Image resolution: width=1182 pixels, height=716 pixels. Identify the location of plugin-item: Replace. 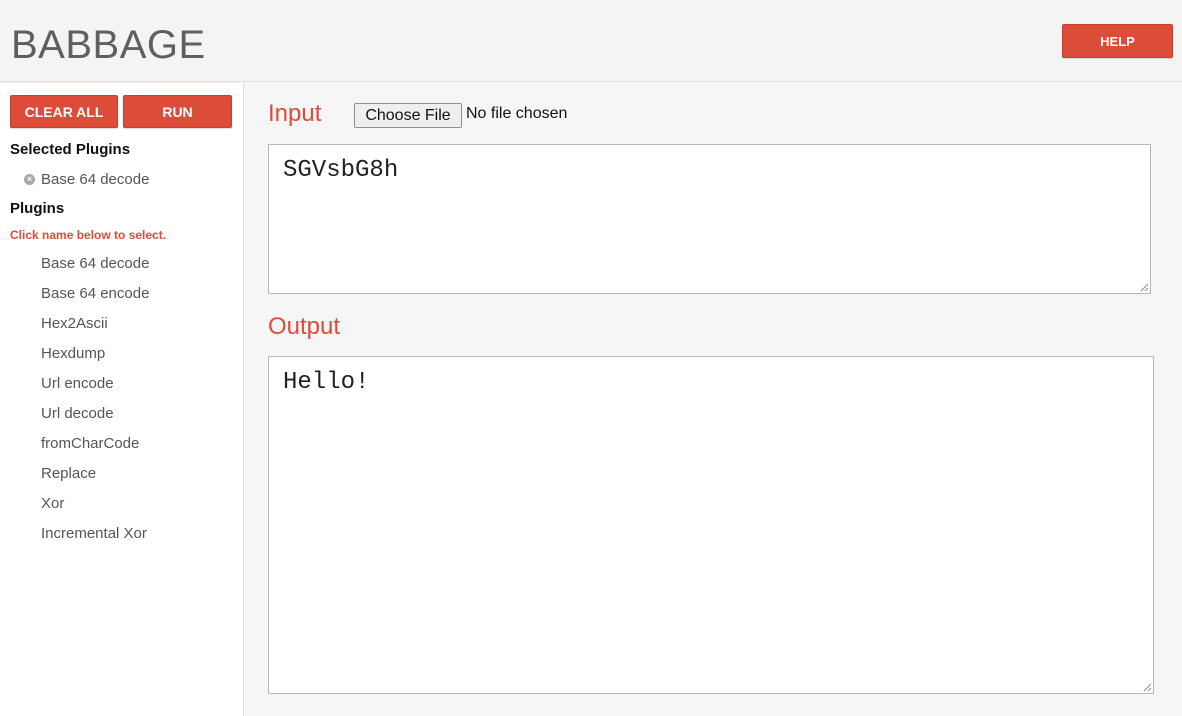
(95, 478).